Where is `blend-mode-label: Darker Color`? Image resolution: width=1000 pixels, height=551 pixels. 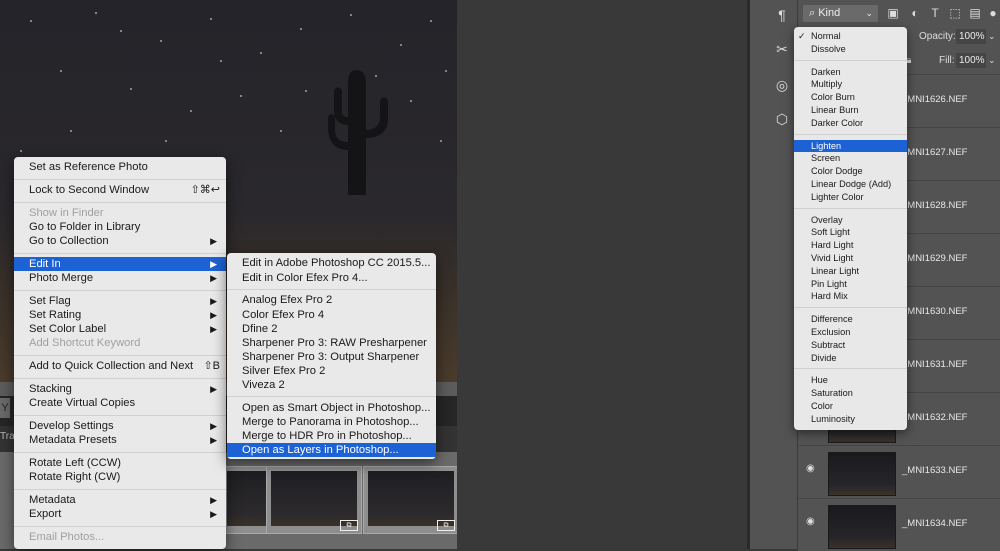
blend-mode-label: Darker Color is located at coordinates (837, 122).